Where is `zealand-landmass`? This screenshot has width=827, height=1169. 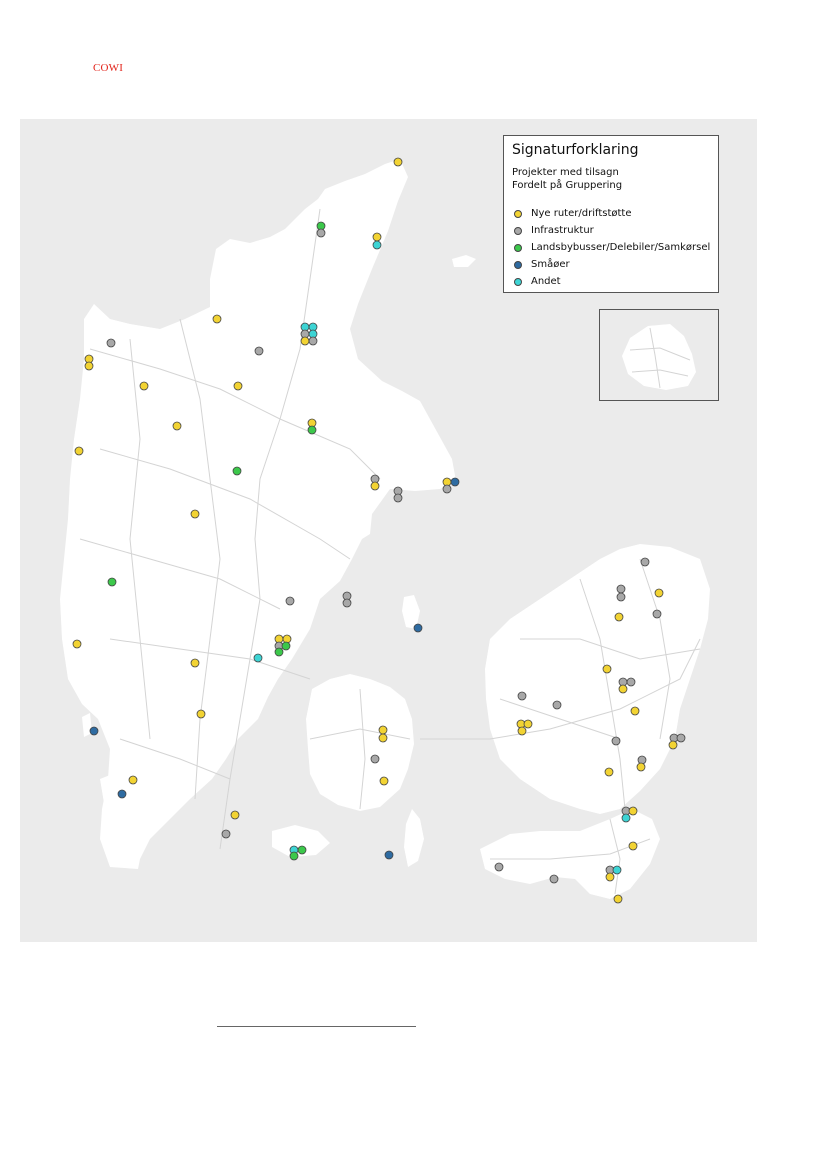
zealand-landmass is located at coordinates (597, 679).